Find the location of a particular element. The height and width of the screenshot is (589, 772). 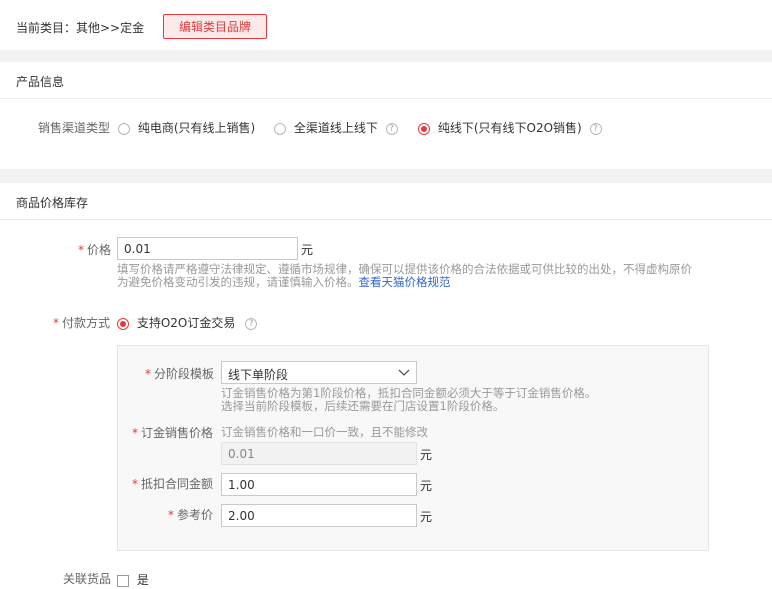

channel-option-omni: 全渠道线上线下 ? is located at coordinates (336, 127).